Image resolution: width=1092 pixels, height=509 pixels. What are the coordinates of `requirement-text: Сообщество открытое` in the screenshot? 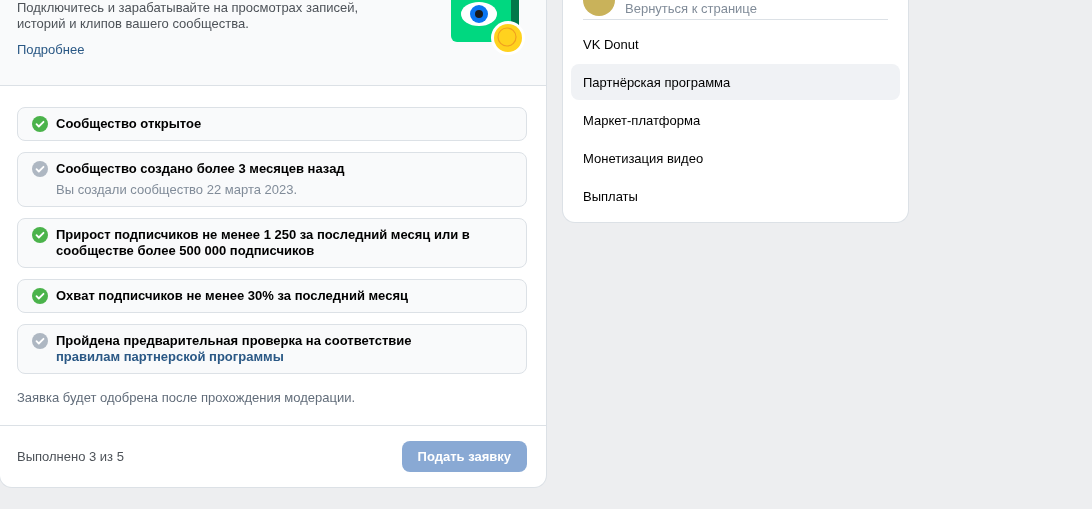 It's located at (129, 124).